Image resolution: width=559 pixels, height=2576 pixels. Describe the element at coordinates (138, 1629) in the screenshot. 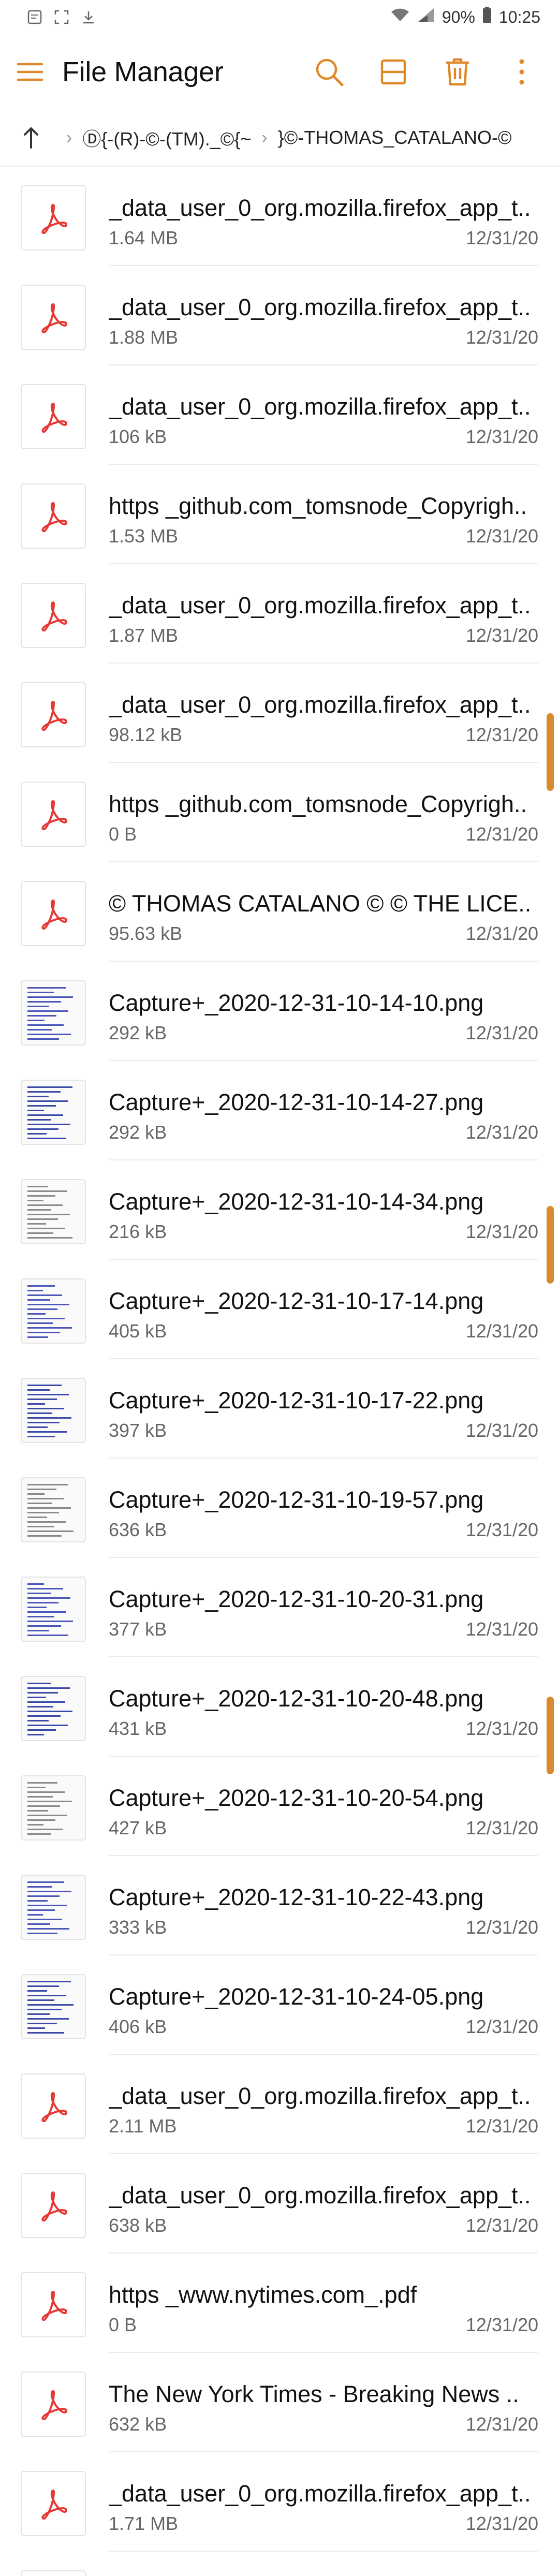

I see `file-size: 377 kB` at that location.